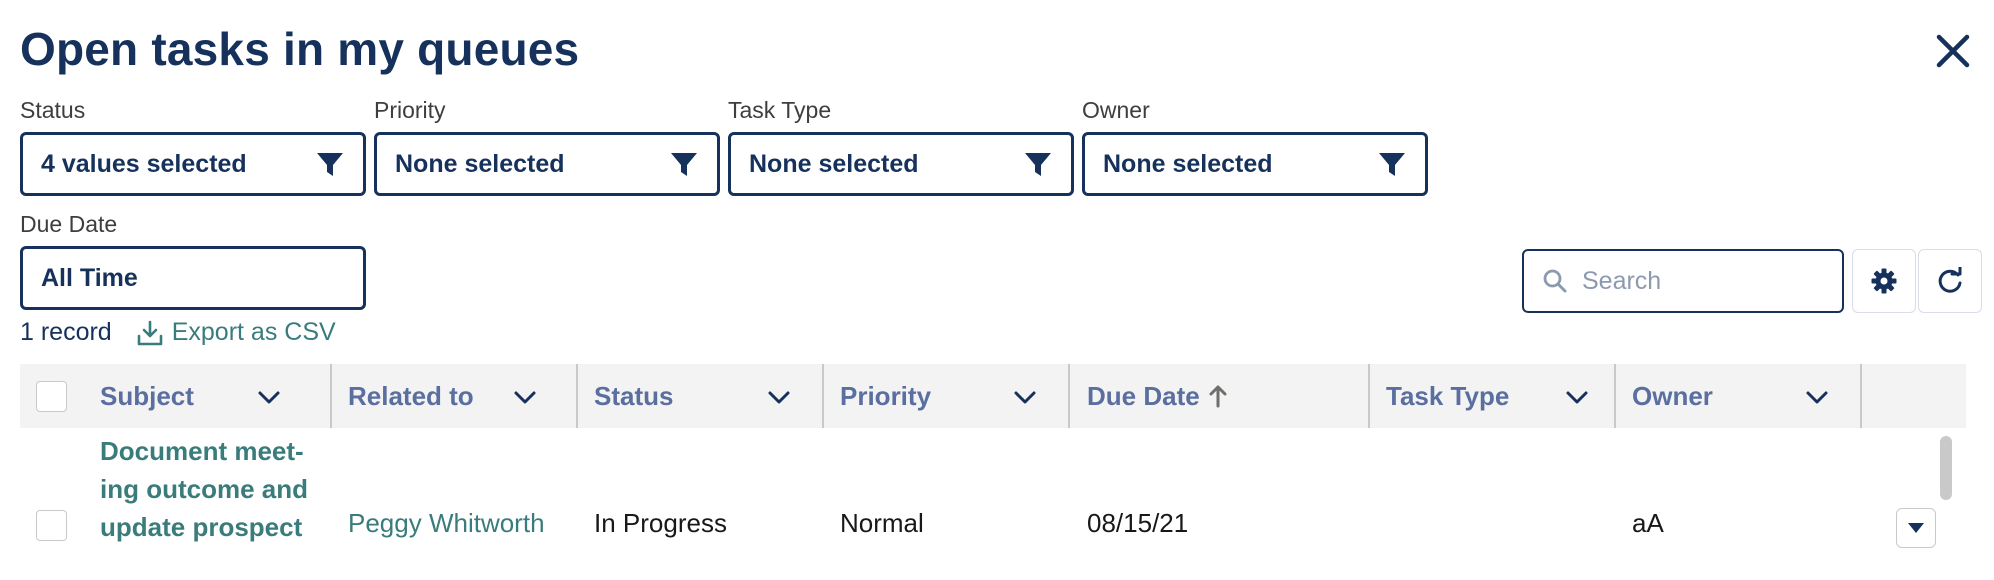 Image resolution: width=1994 pixels, height=580 pixels. I want to click on owner-cell: aA, so click(1648, 523).